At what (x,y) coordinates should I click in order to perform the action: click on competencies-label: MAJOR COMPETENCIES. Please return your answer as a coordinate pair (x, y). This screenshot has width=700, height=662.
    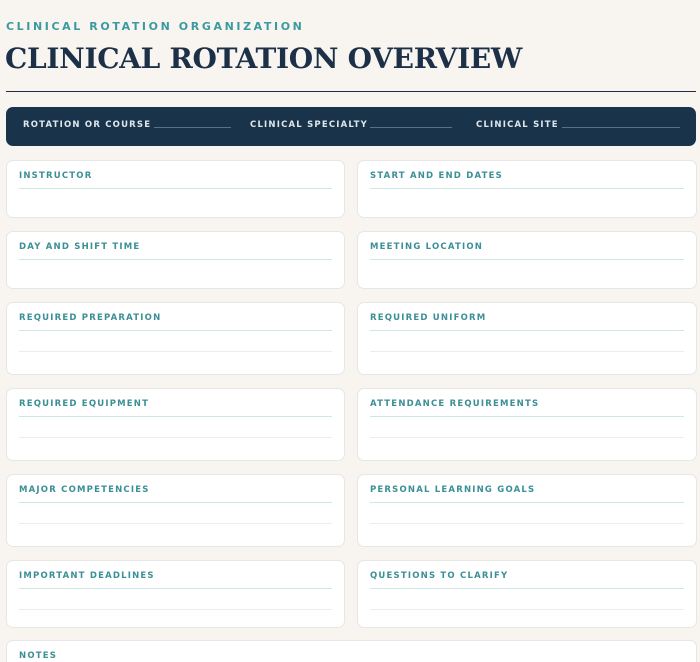
    Looking at the image, I should click on (84, 490).